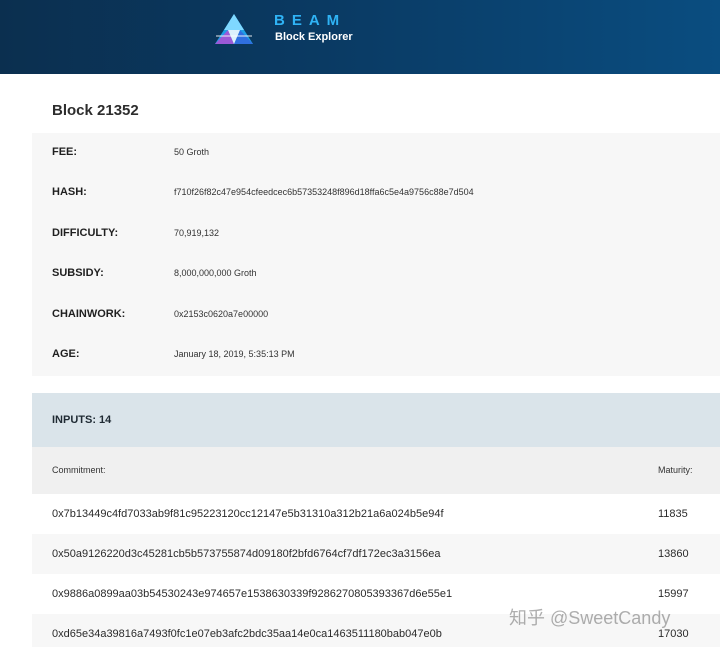 Image resolution: width=720 pixels, height=647 pixels. I want to click on detail-value: January 18, 2019, 5:35:13 PM, so click(234, 354).